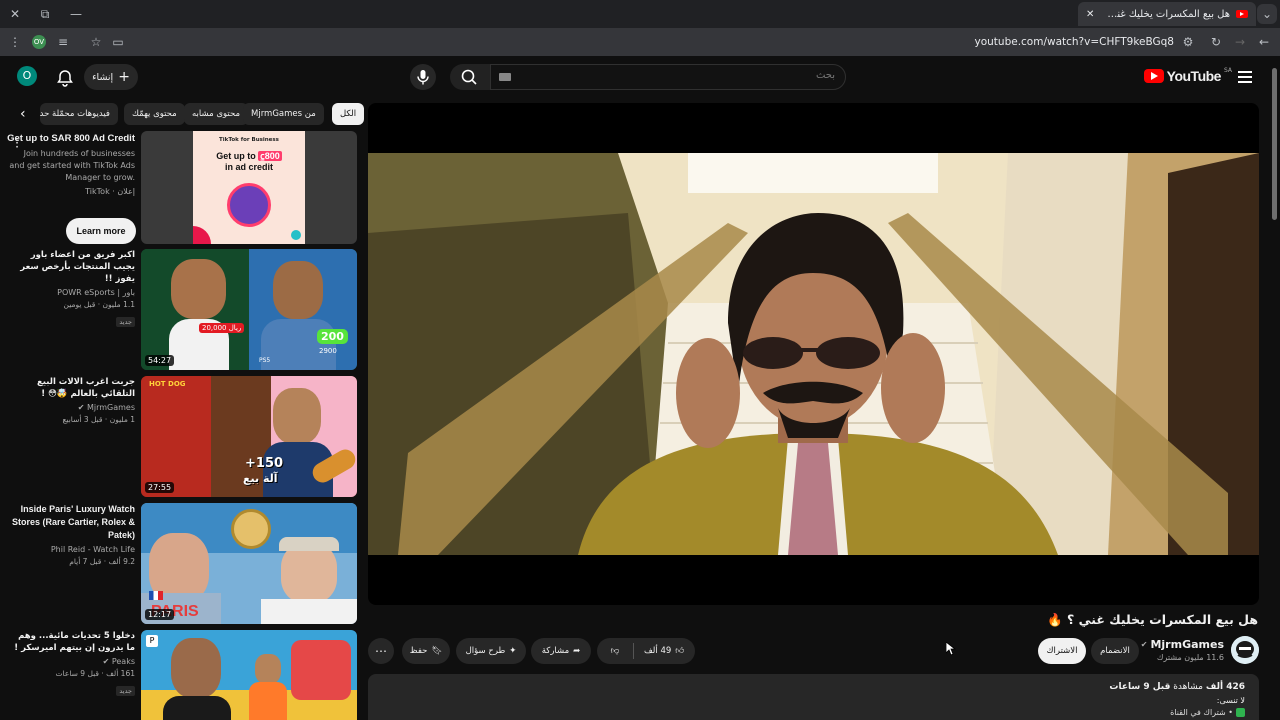 The width and height of the screenshot is (1280, 720). What do you see at coordinates (1227, 70) in the screenshot?
I see `region-code: SA` at bounding box center [1227, 70].